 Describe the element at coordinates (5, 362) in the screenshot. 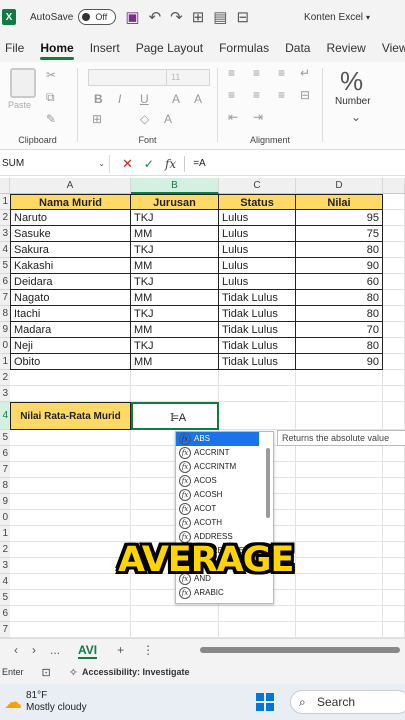

I see `row-header: 1` at that location.